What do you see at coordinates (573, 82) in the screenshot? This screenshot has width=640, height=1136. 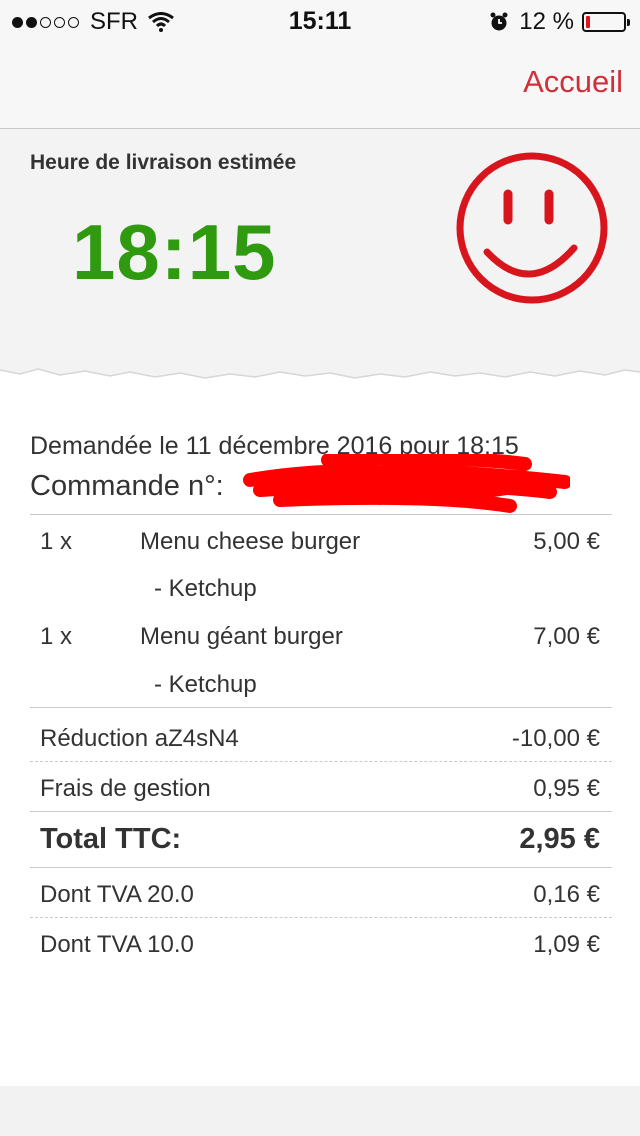 I see `home-button: Accueil` at bounding box center [573, 82].